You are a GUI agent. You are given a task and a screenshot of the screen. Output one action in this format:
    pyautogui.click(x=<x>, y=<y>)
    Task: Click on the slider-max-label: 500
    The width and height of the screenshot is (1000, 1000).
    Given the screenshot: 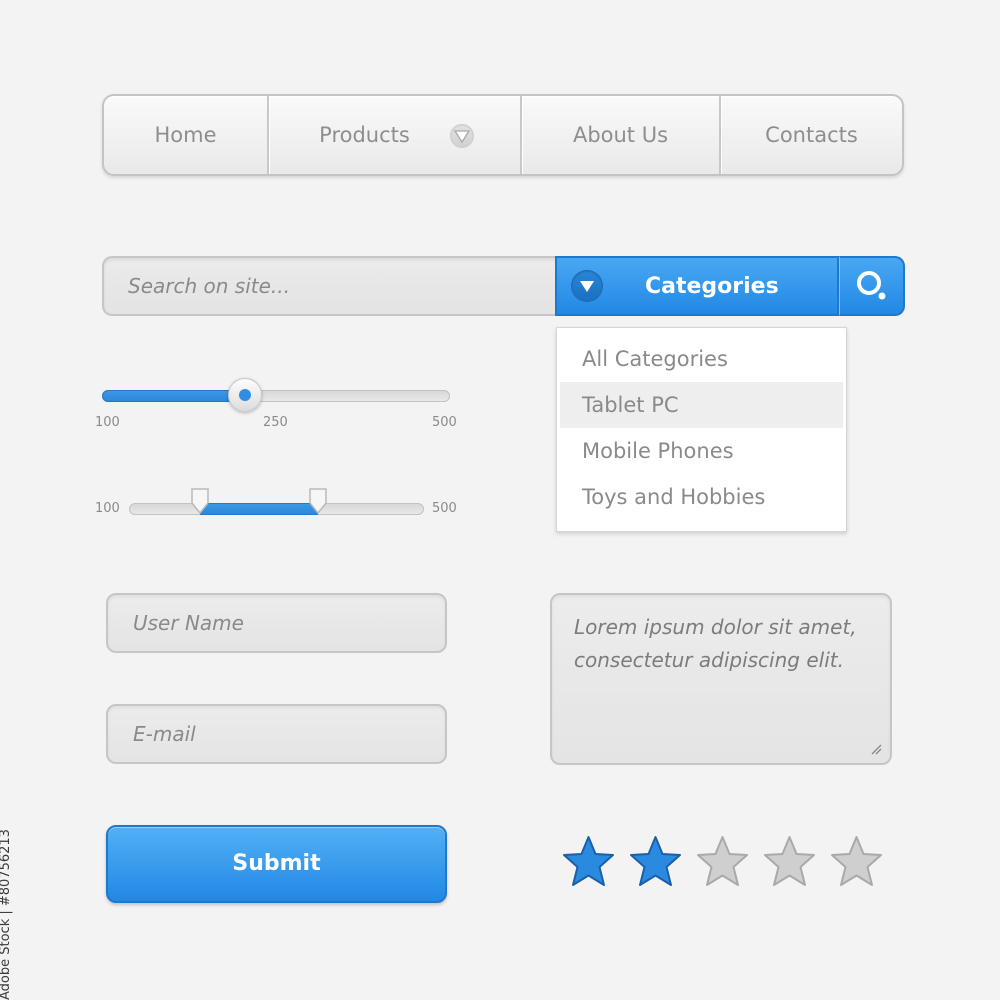 What is the action you would take?
    pyautogui.click(x=444, y=422)
    